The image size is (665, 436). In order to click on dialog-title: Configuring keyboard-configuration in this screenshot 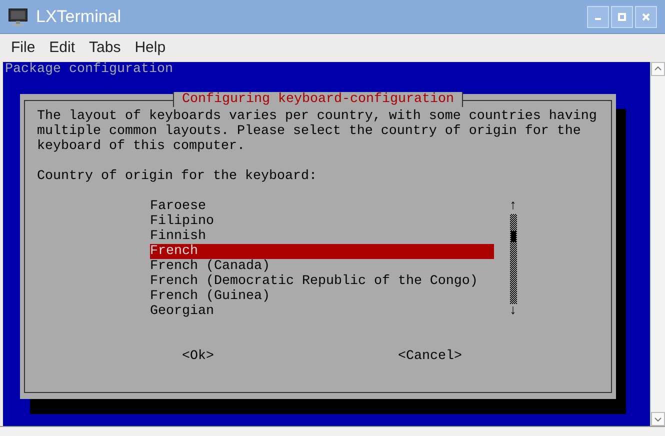, I will do `click(318, 99)`.